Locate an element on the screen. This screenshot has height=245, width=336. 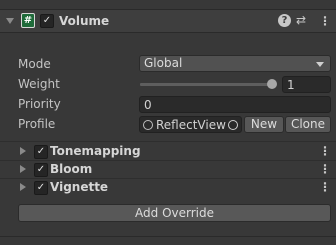
override-row-vignette: ✓ Vignette ⋮ is located at coordinates (168, 187).